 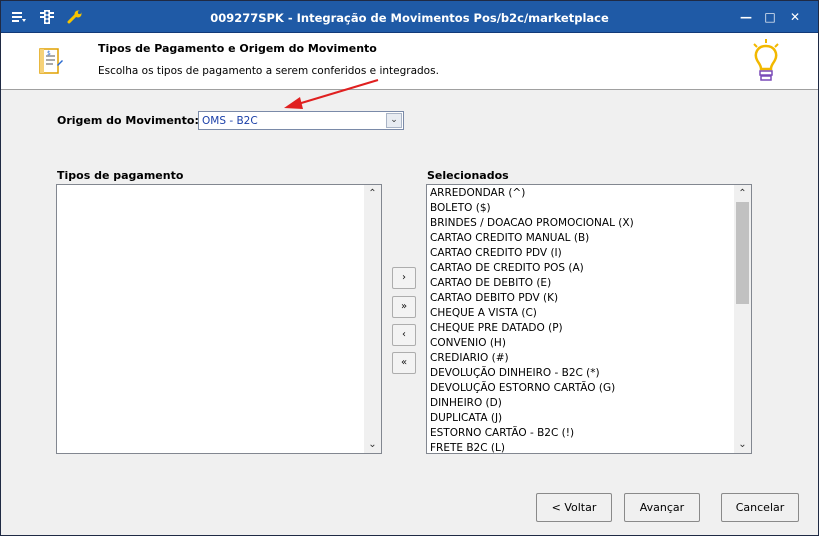 I want to click on maximize-button: □, so click(x=770, y=17).